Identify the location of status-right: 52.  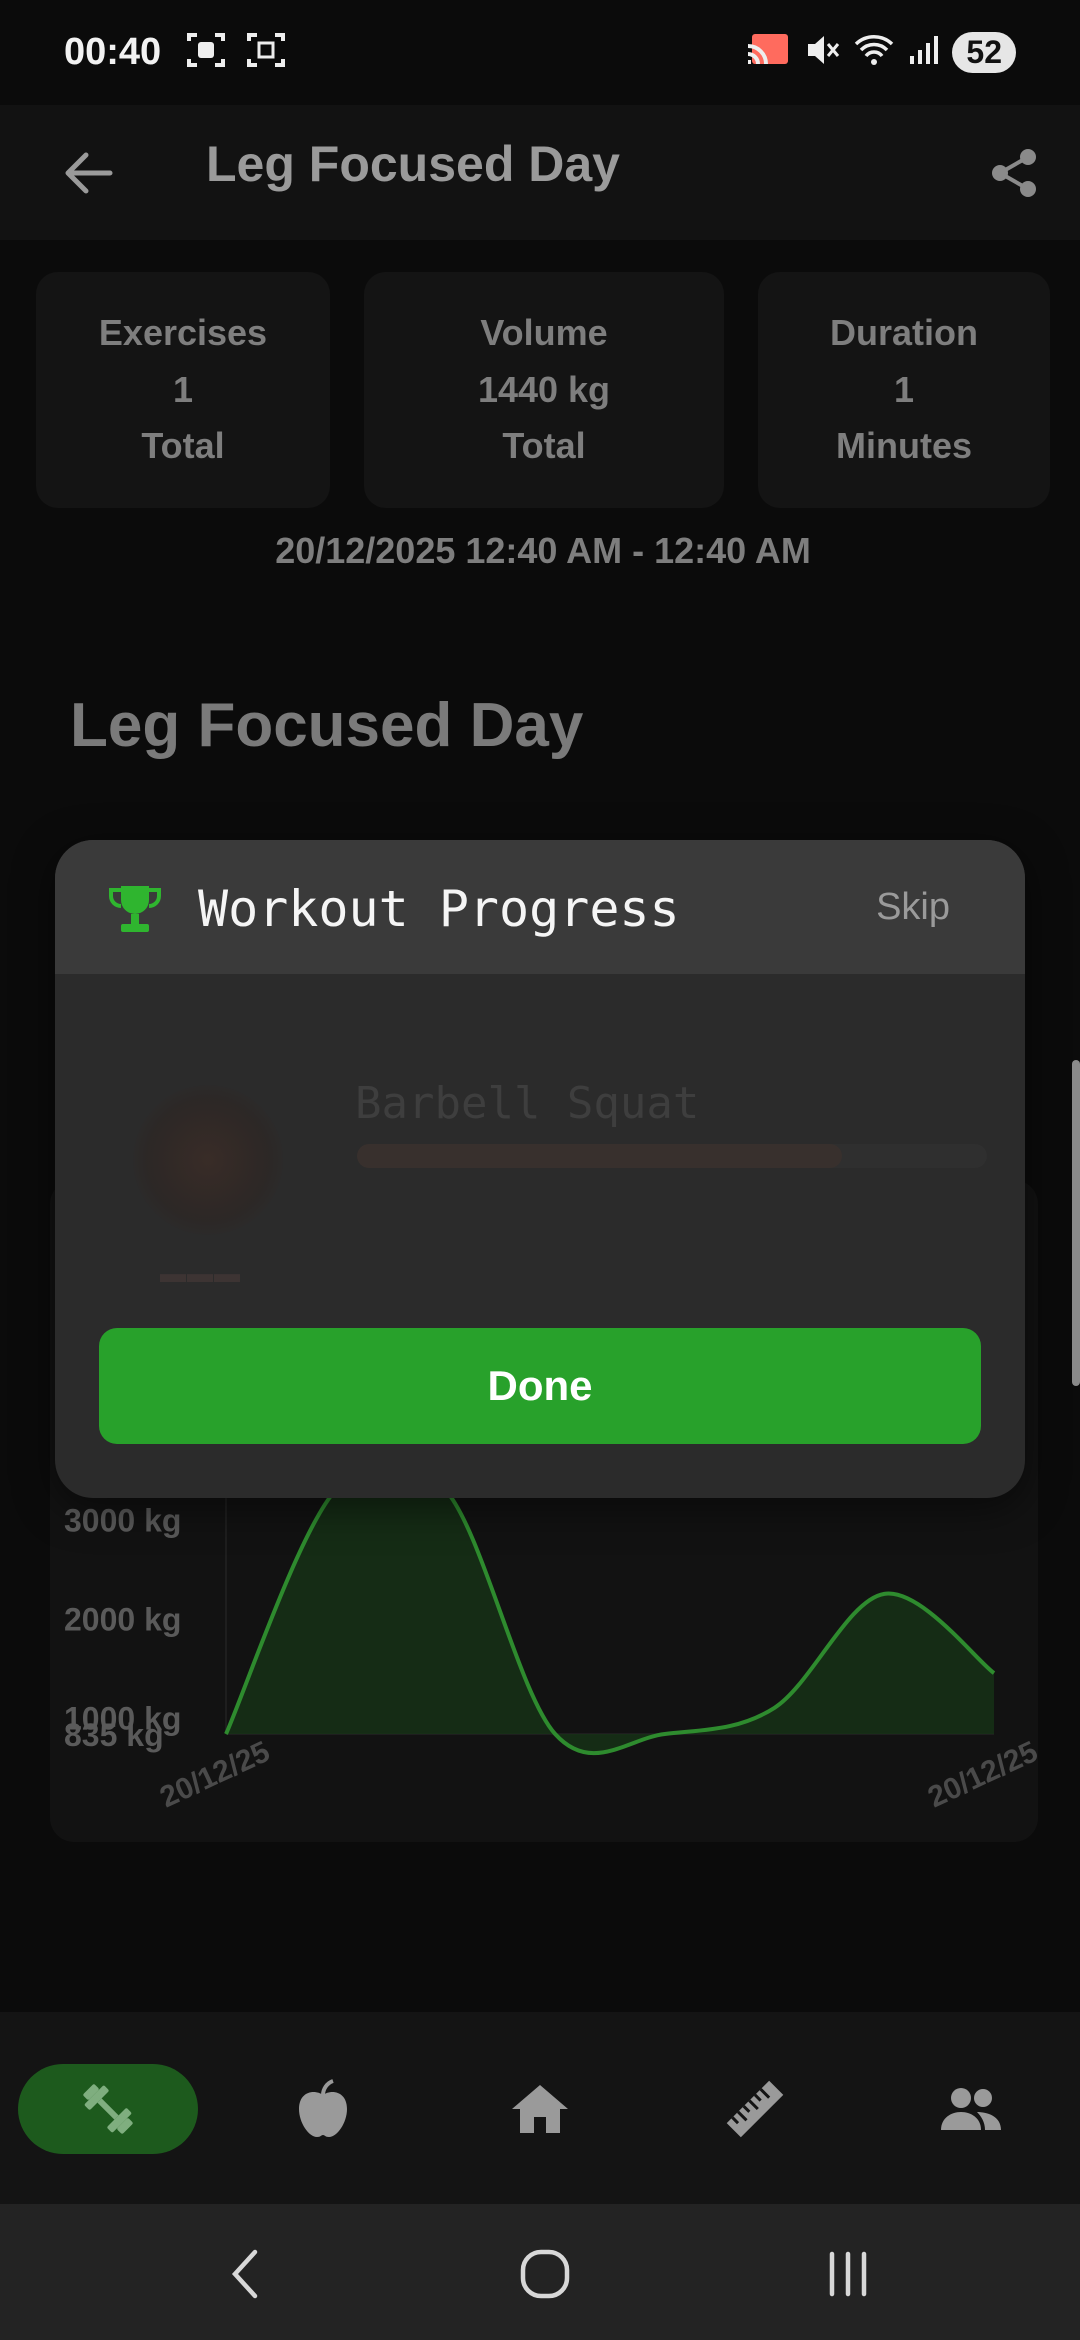
(881, 52).